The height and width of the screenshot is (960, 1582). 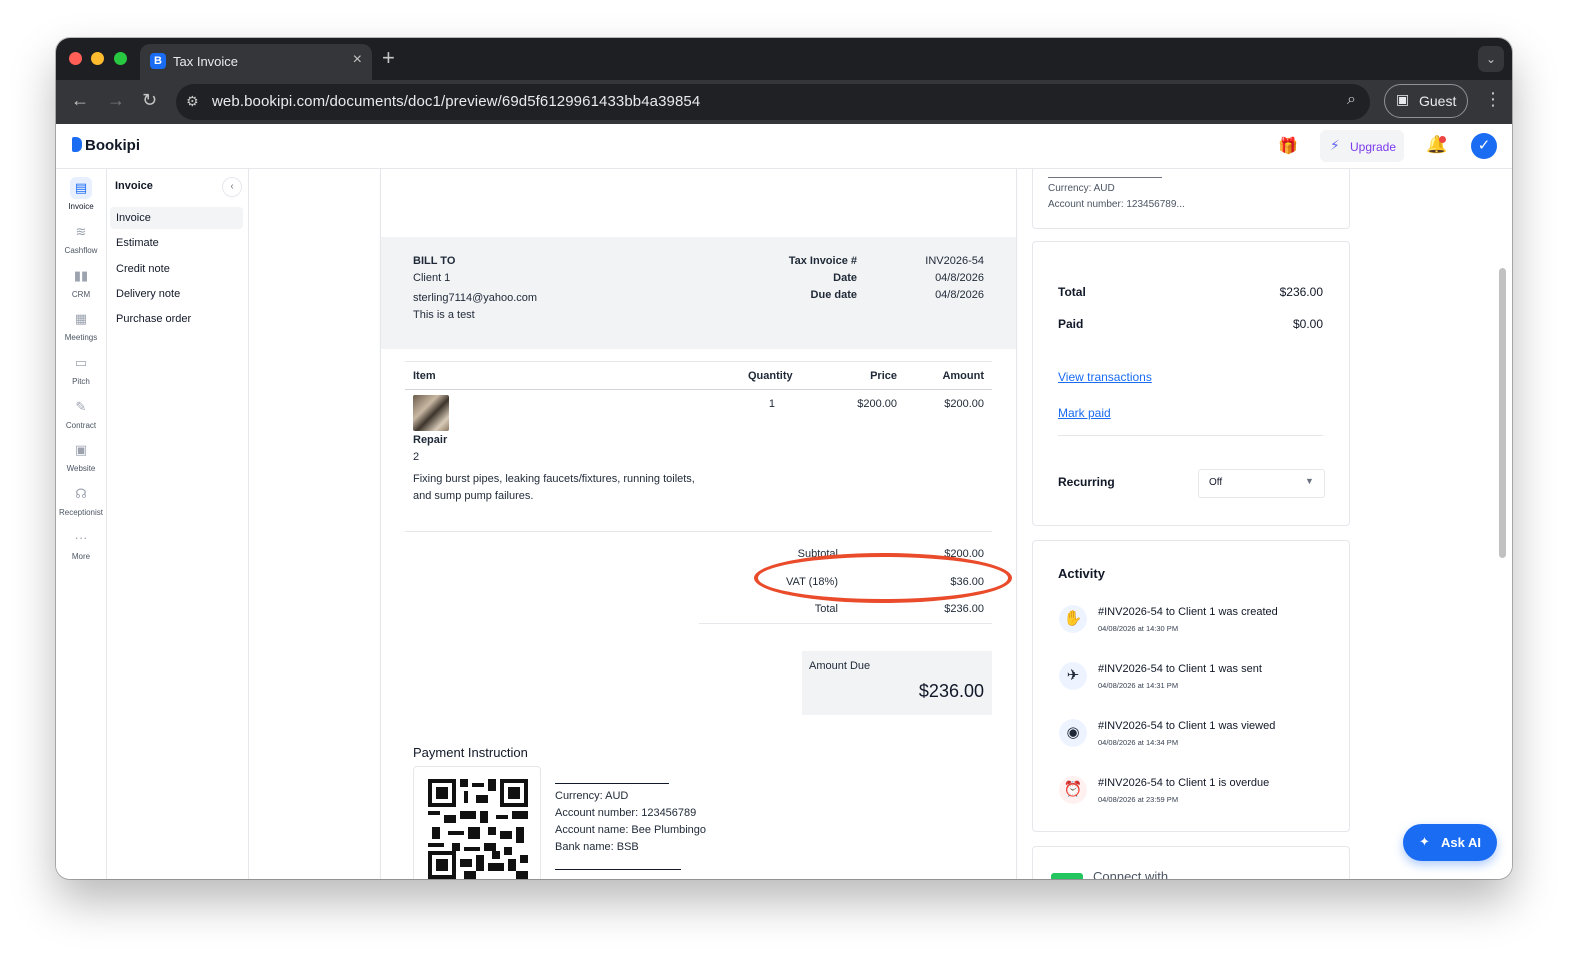 I want to click on card-currency: Currency: AUD, so click(x=1081, y=188).